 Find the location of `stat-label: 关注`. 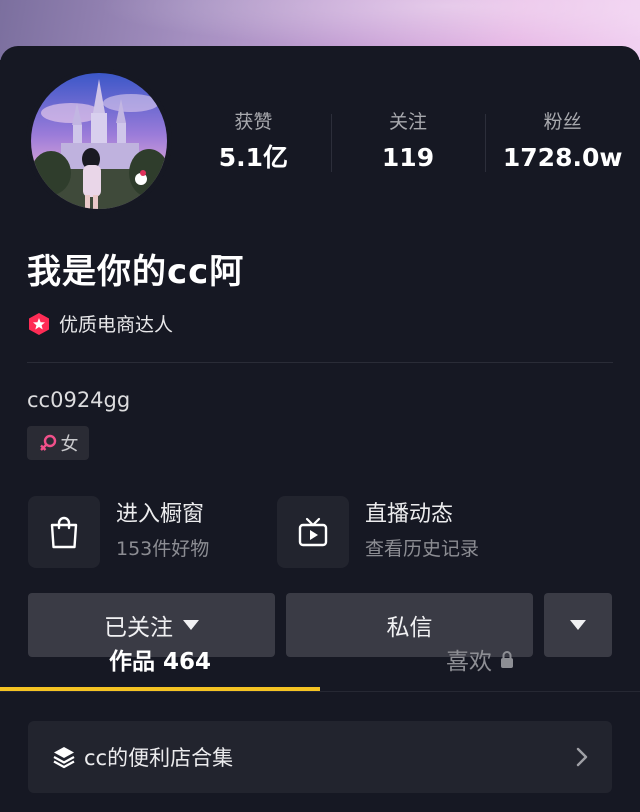

stat-label: 关注 is located at coordinates (408, 122).